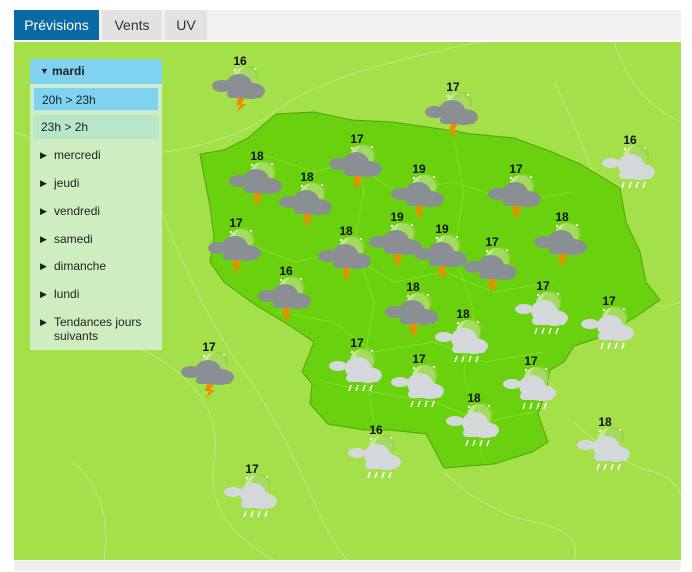 The width and height of the screenshot is (692, 572). I want to click on triangle-down-icon: ▼, so click(44, 71).